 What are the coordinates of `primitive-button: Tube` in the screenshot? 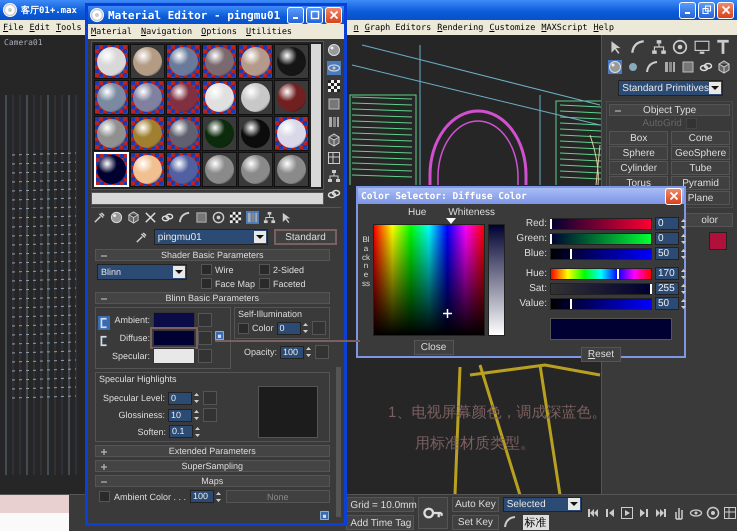 It's located at (700, 168).